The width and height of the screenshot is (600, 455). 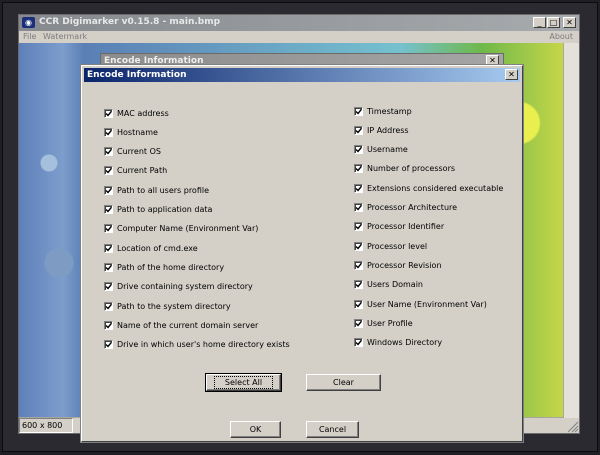 I want to click on checkbox-item: Processor level, so click(x=390, y=246).